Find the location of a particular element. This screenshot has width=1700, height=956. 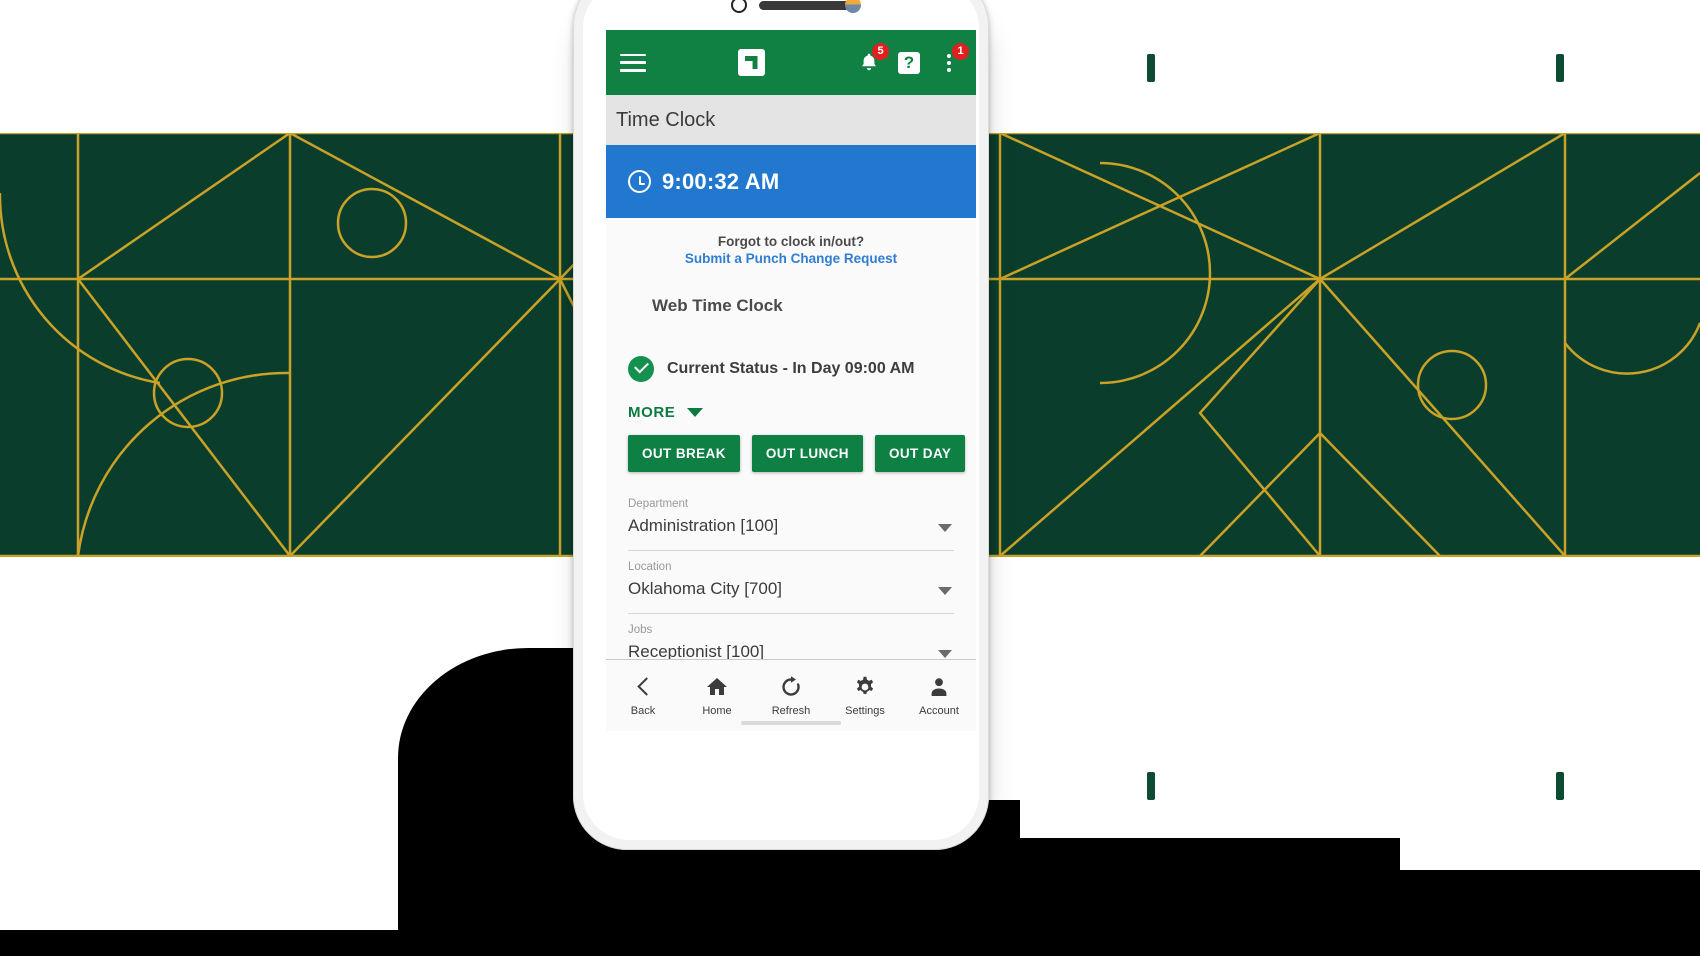

punch-change-request-link: Submit a Punch Change Request is located at coordinates (791, 258).